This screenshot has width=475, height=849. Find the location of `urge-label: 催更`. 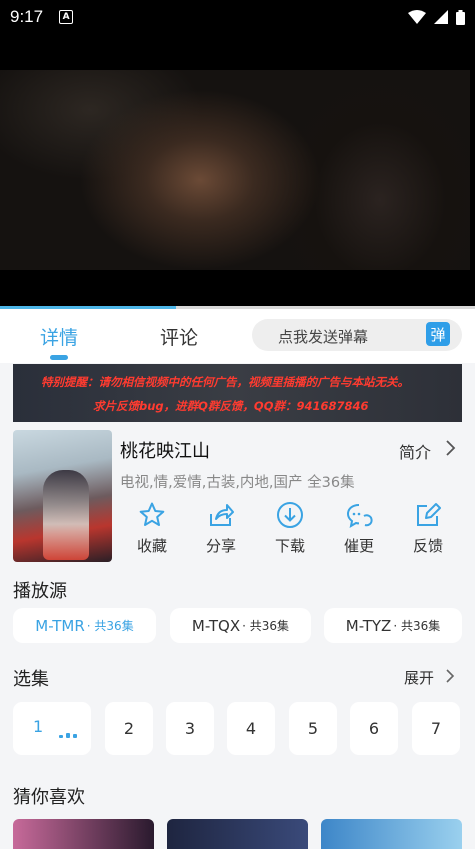

urge-label: 催更 is located at coordinates (358, 546).